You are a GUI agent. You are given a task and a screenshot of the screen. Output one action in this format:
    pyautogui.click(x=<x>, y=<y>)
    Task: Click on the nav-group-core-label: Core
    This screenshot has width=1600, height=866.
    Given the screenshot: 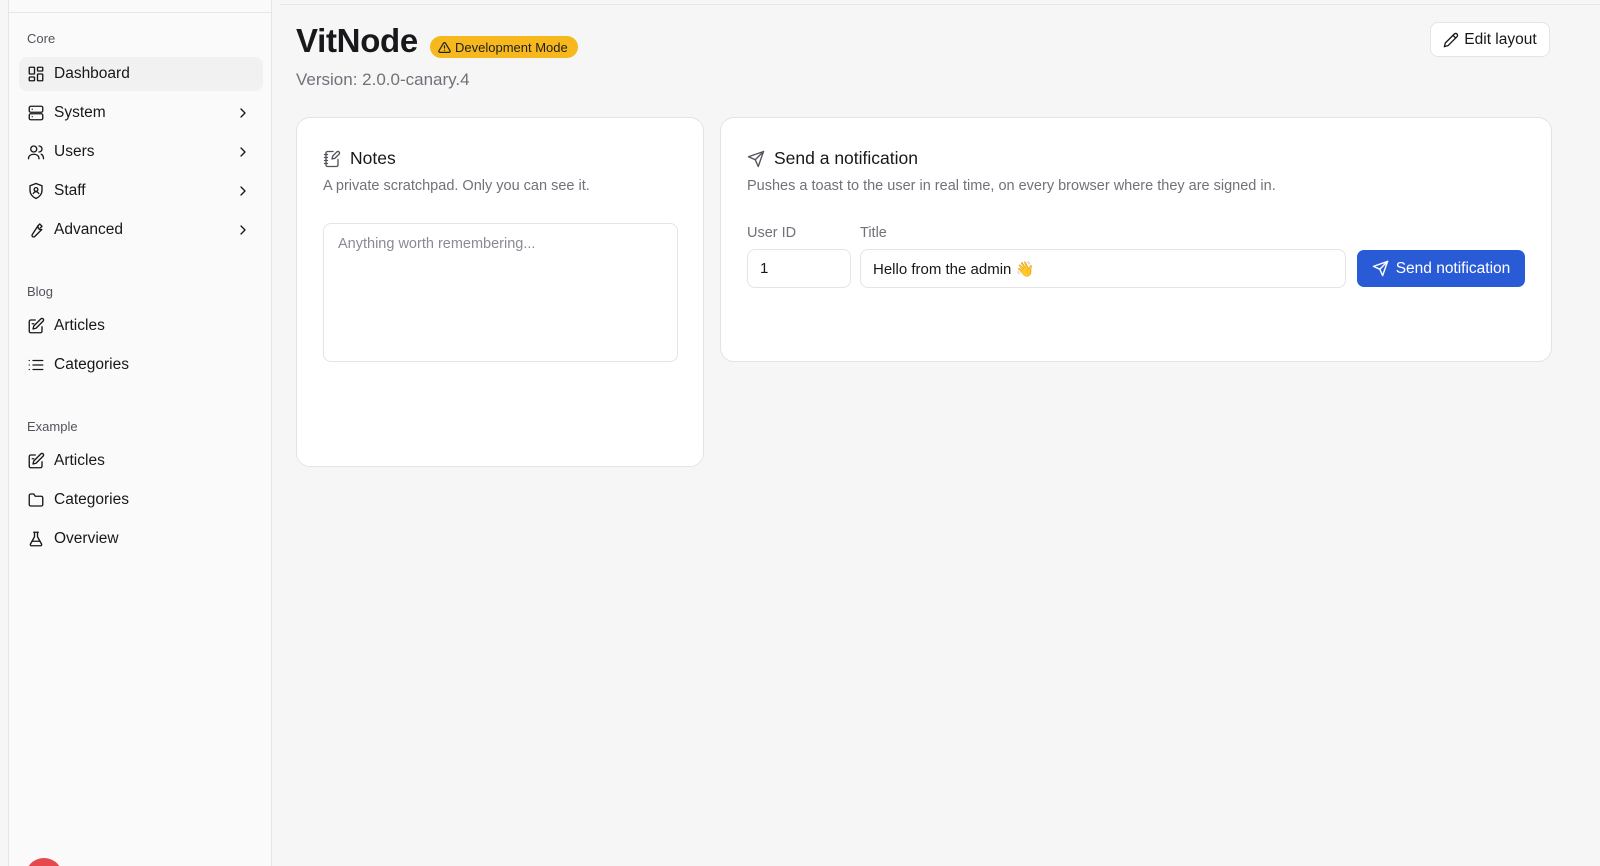 What is the action you would take?
    pyautogui.click(x=41, y=38)
    